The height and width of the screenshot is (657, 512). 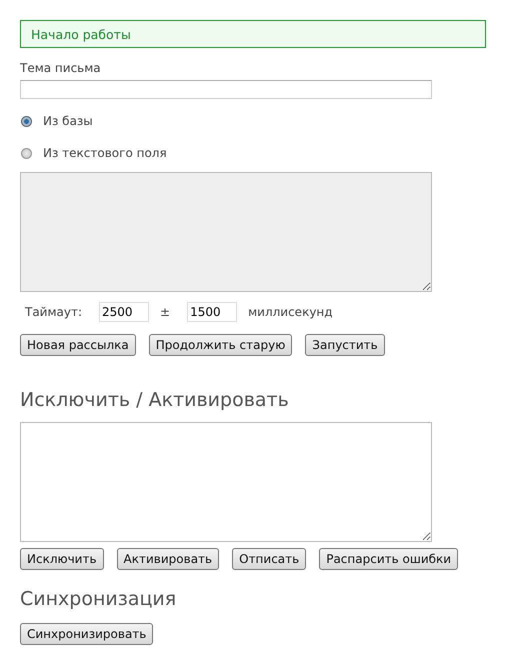 I want to click on action-button: Синхронизировать, so click(x=87, y=633).